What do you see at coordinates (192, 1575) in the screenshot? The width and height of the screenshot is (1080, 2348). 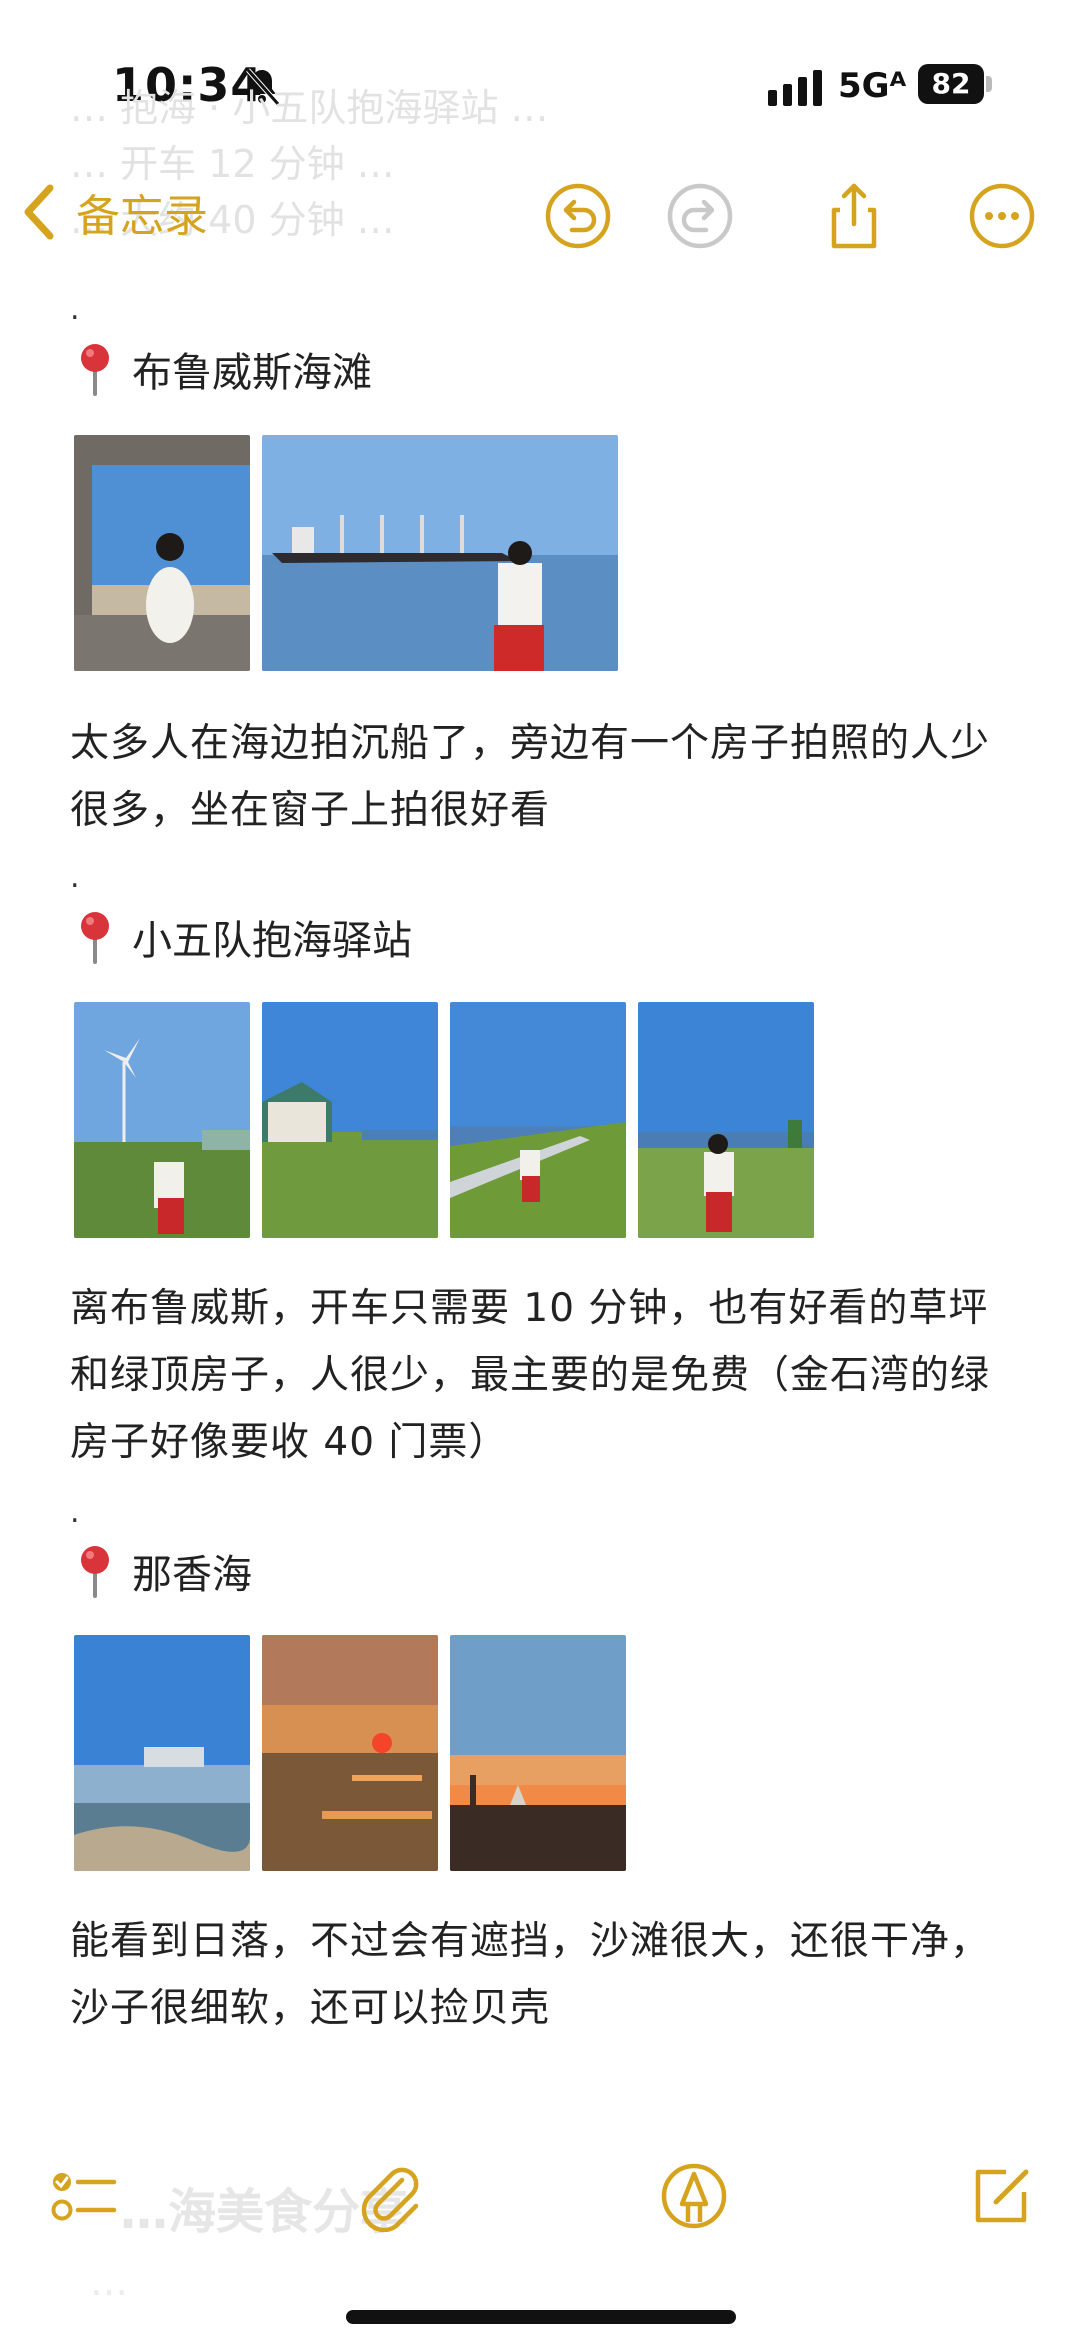 I see `section-title: 那香海` at bounding box center [192, 1575].